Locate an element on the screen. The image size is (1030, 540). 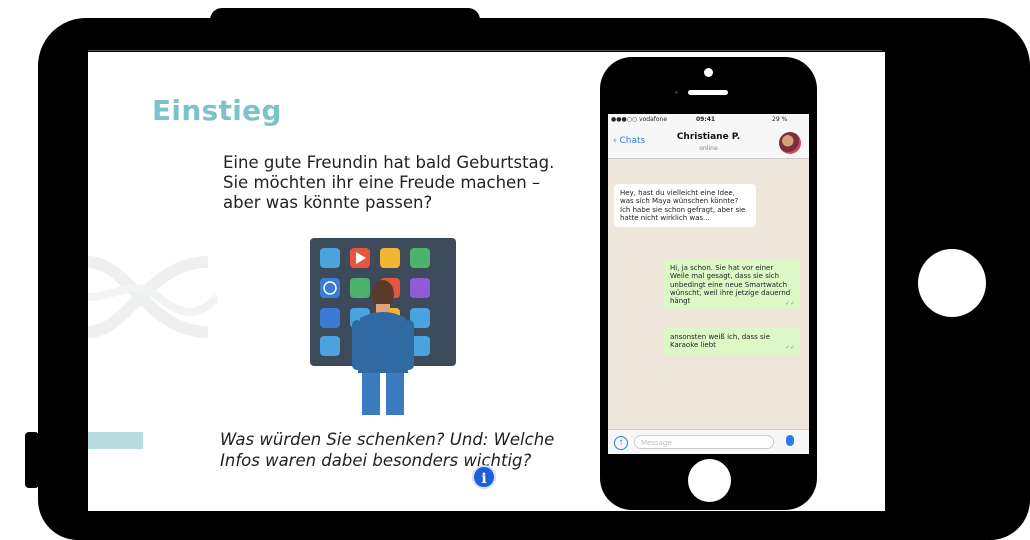
message-input-bar: ↑ Message is located at coordinates (708, 441).